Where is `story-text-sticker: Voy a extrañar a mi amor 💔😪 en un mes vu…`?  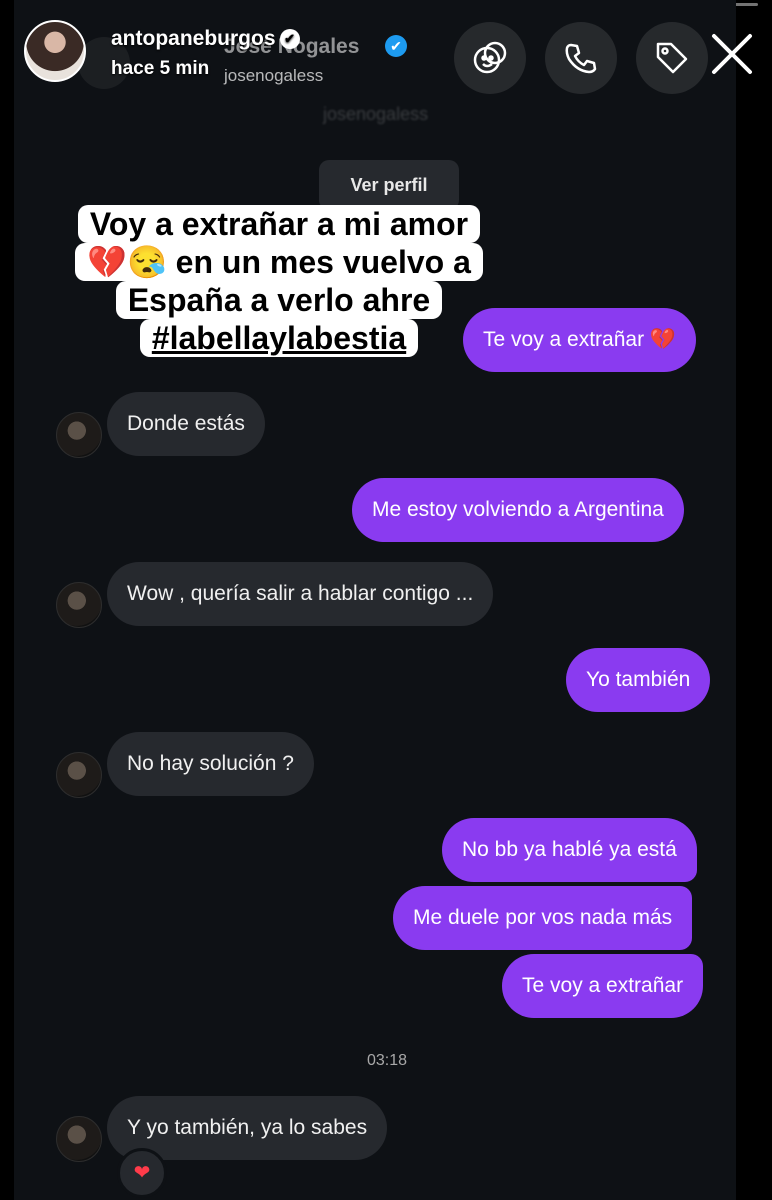
story-text-sticker: Voy a extrañar a mi amor 💔😪 en un mes vu… is located at coordinates (279, 281).